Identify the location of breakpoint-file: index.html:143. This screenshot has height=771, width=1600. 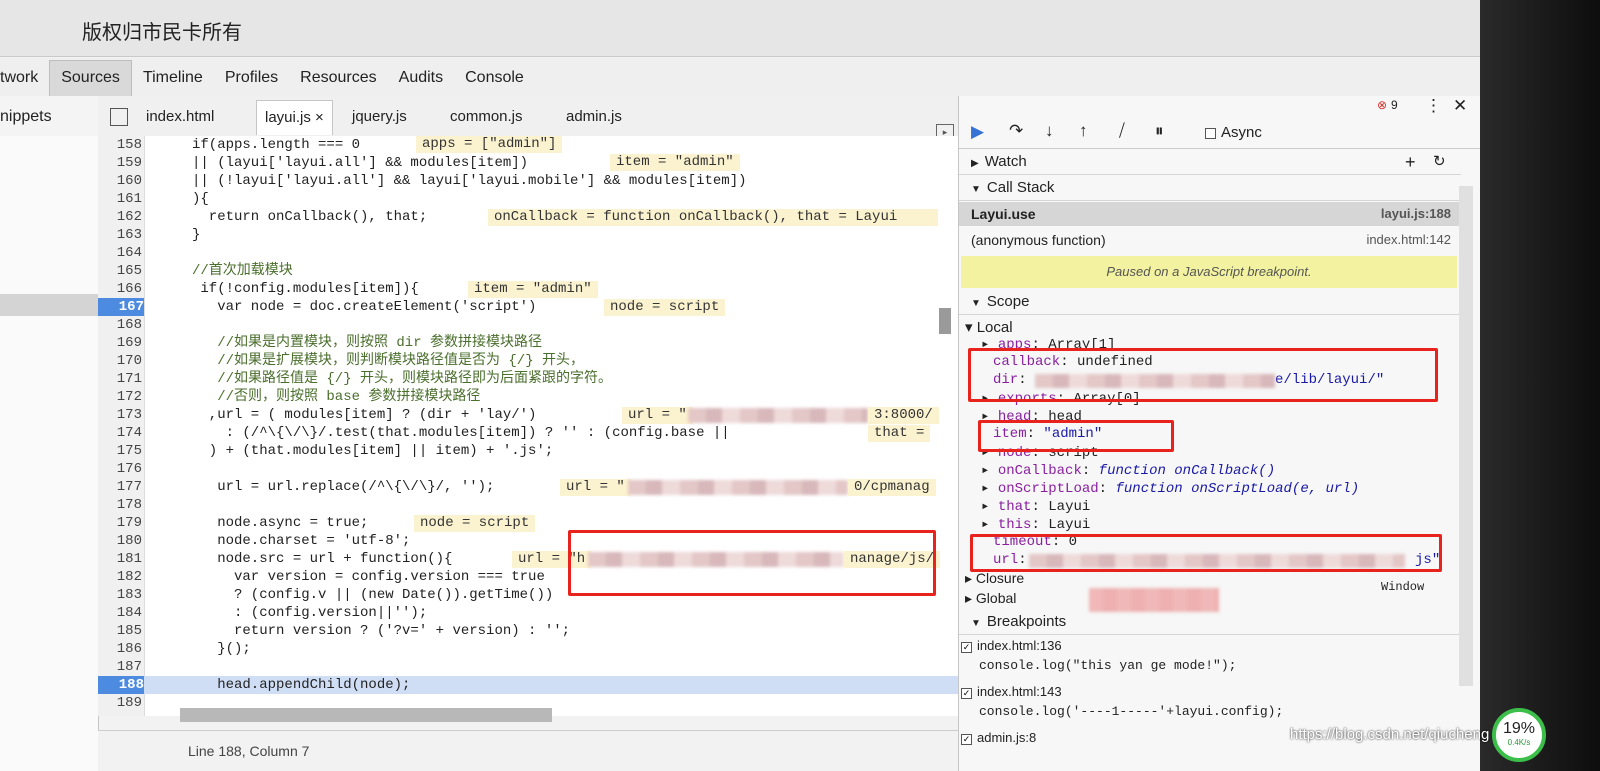
(1019, 691).